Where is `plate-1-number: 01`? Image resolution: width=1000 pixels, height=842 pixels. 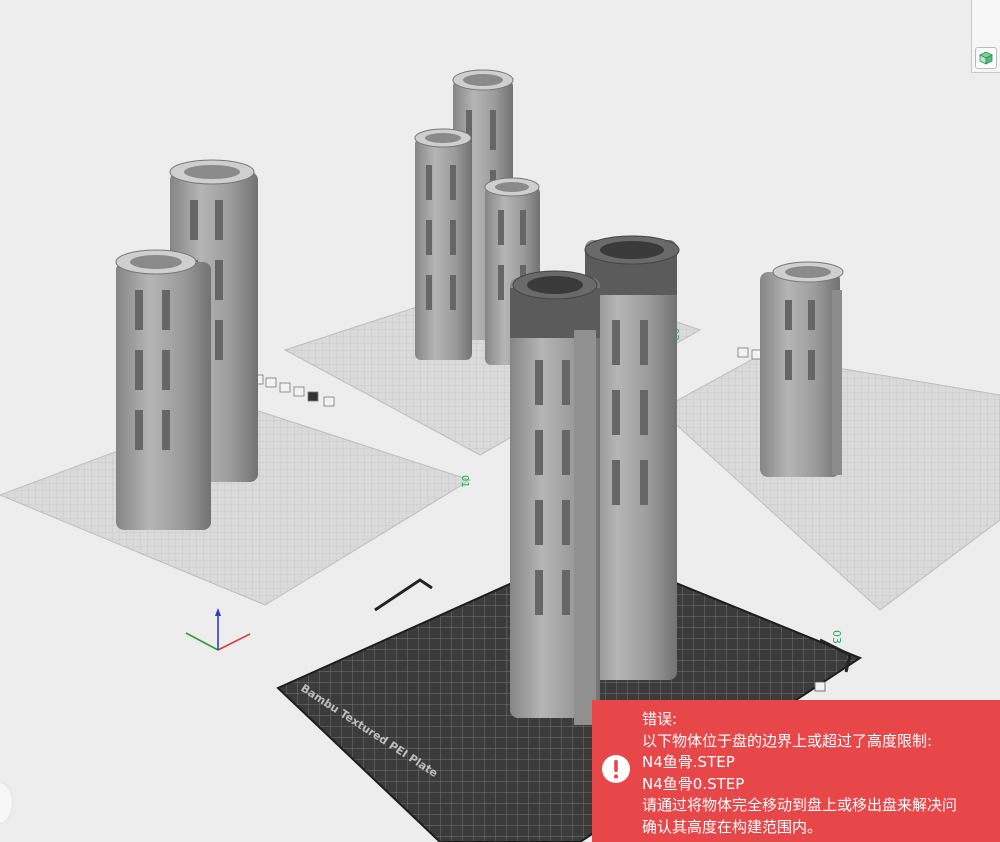 plate-1-number: 01 is located at coordinates (464, 481).